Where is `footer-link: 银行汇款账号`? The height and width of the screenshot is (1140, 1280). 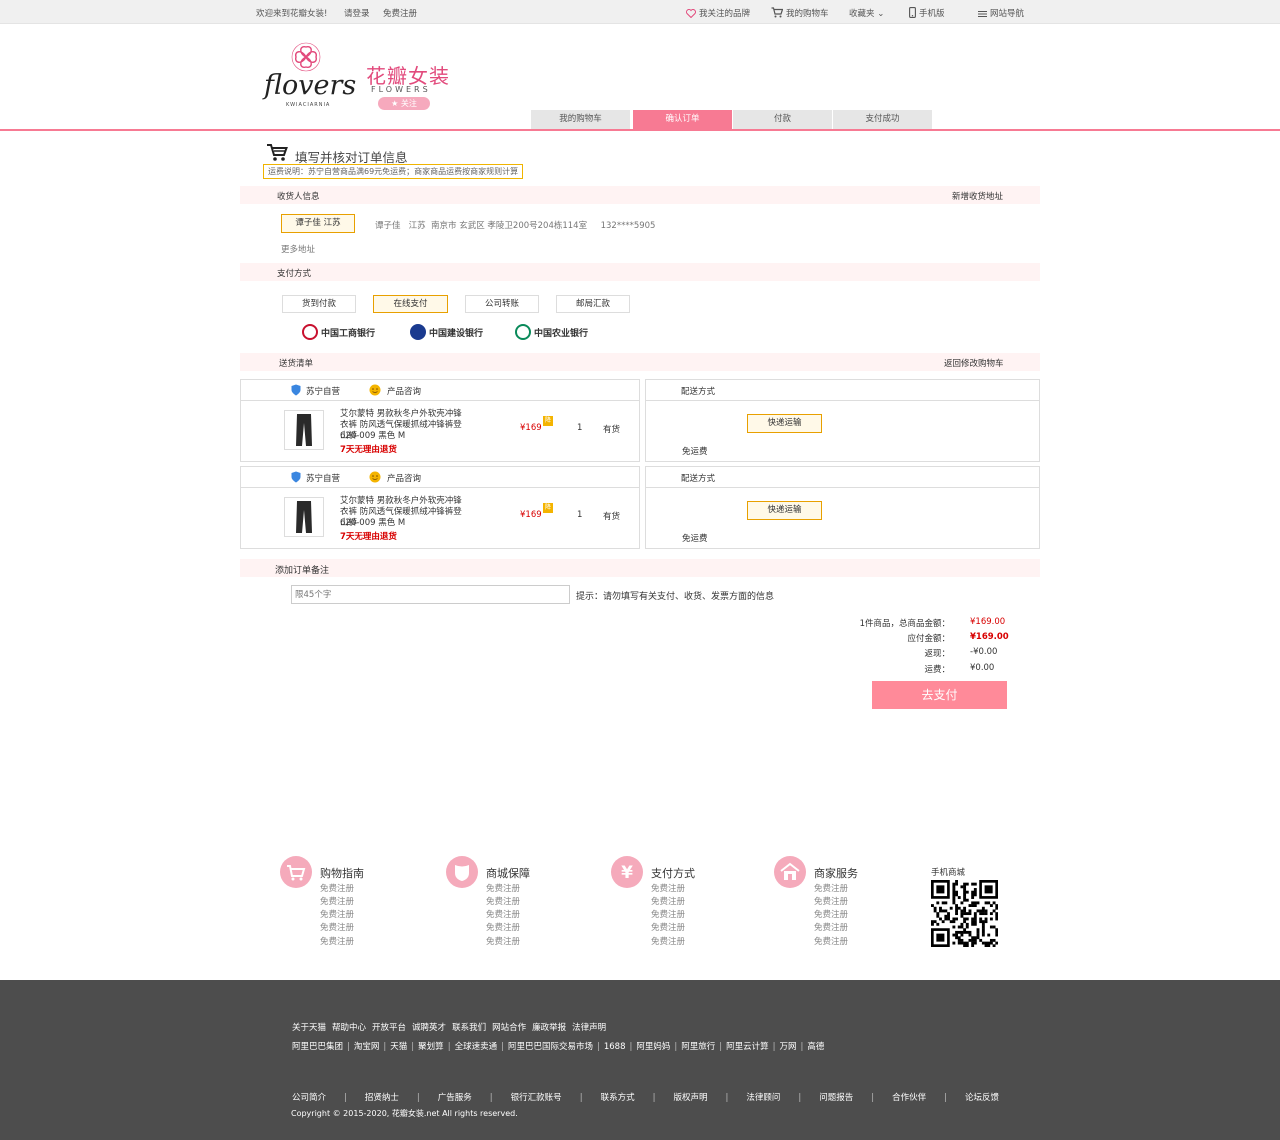 footer-link: 银行汇款账号 is located at coordinates (536, 1098).